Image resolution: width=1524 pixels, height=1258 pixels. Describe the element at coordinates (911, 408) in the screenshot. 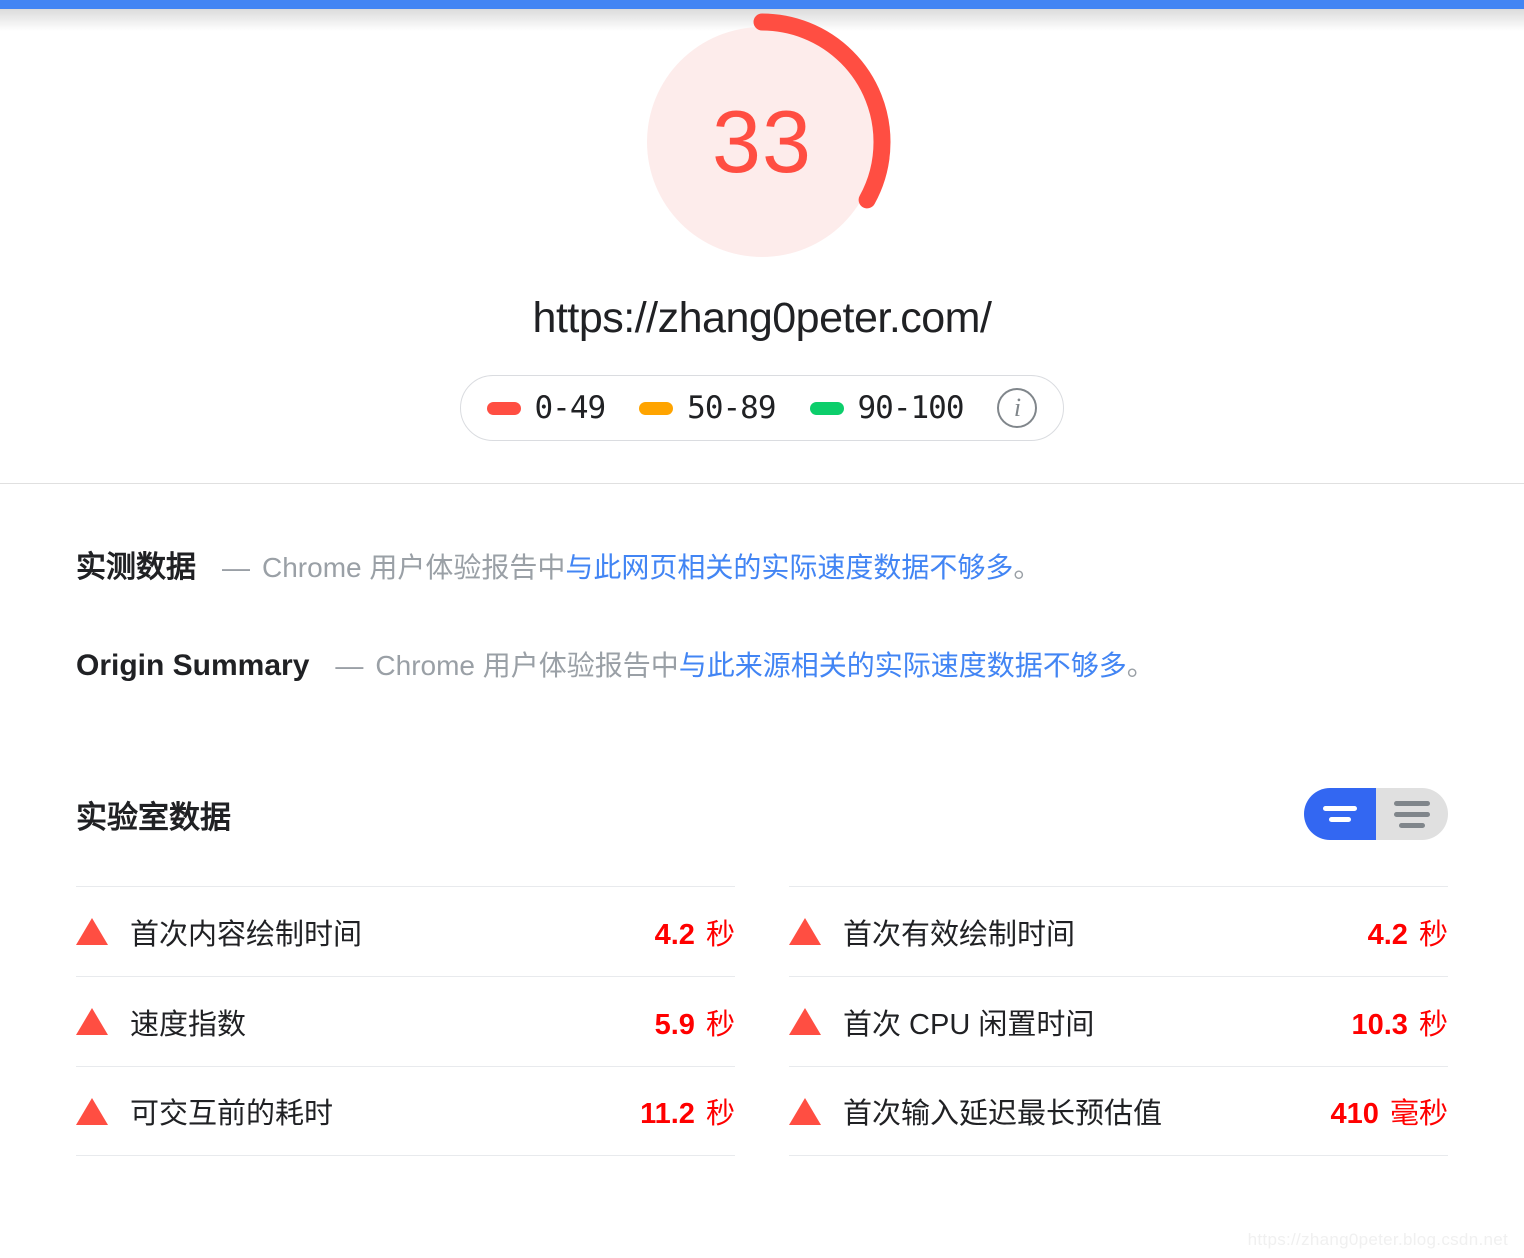

I see `legend-label-good: 90-100` at that location.